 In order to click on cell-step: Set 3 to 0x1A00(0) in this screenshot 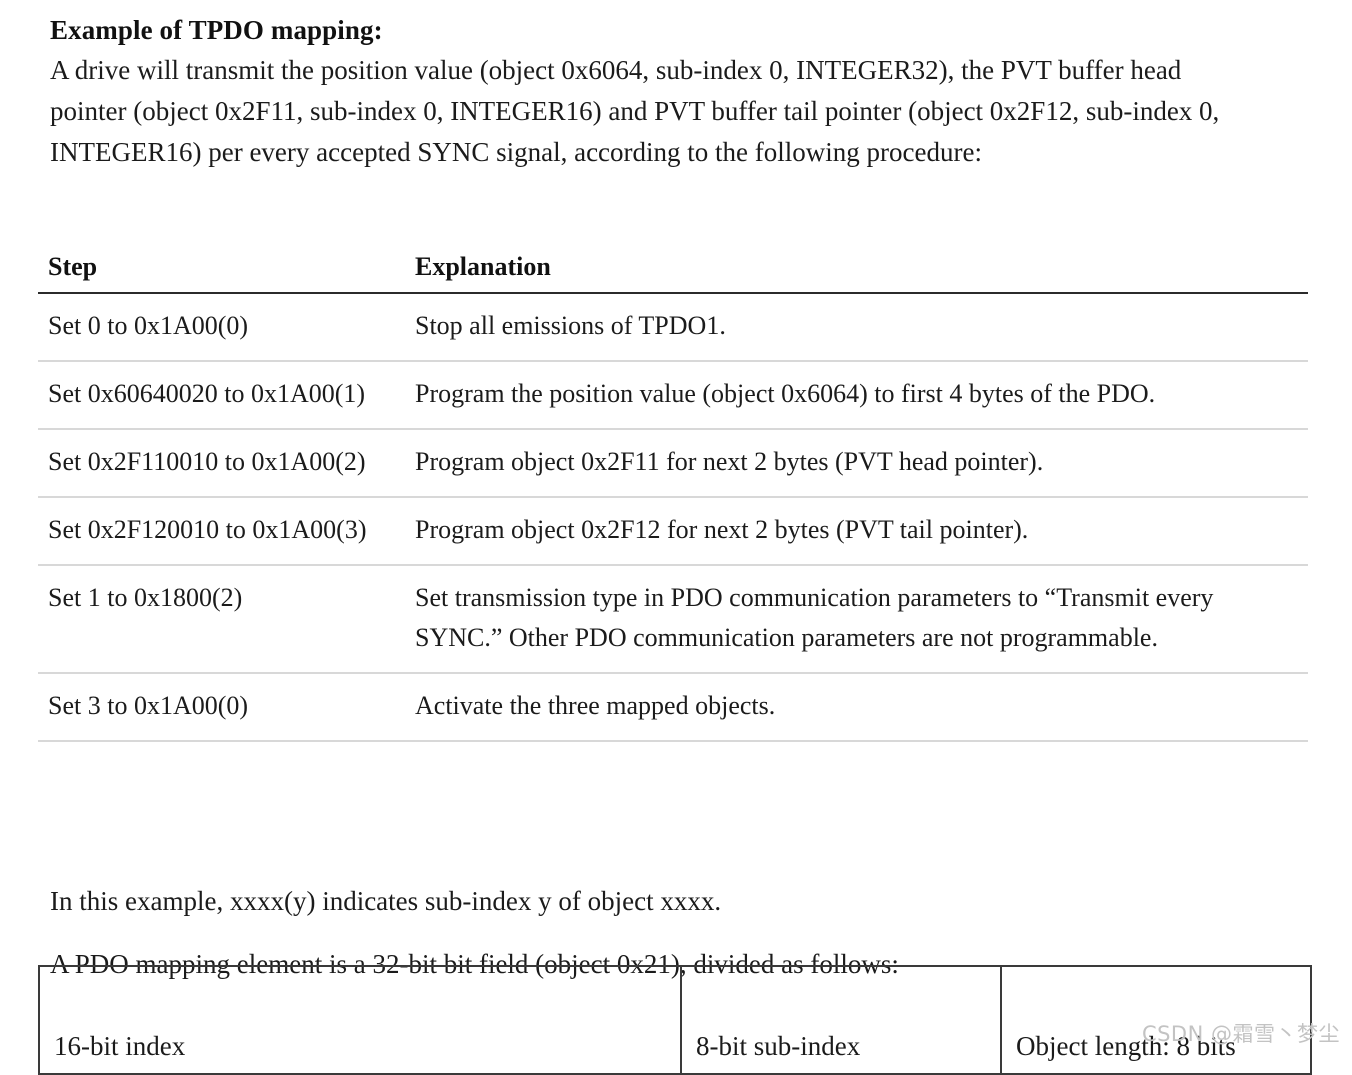, I will do `click(221, 707)`.